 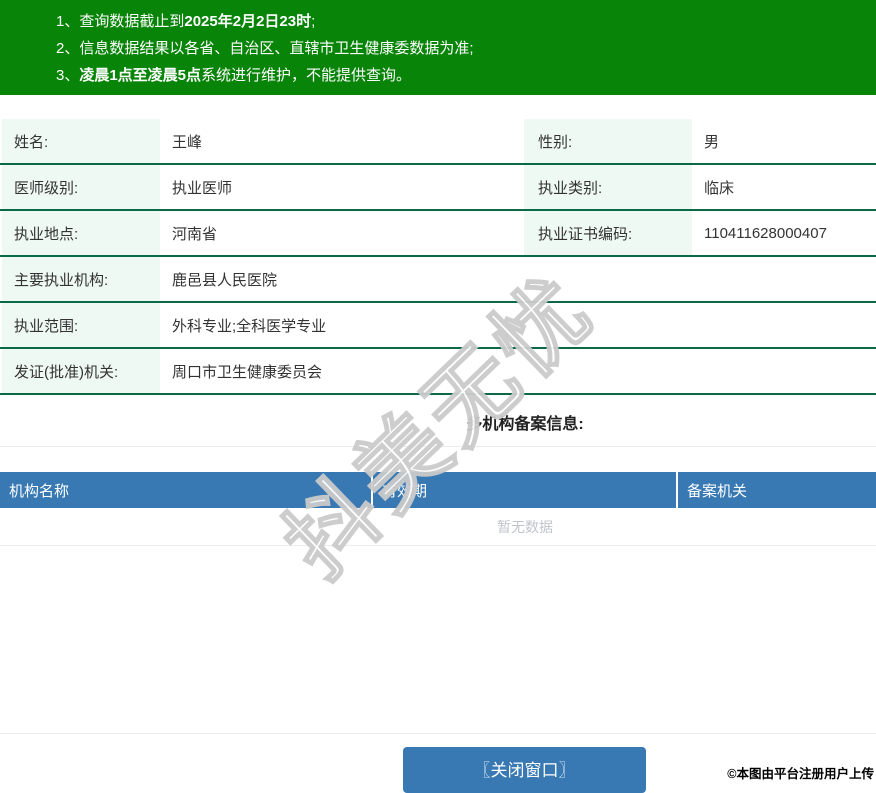 What do you see at coordinates (765, 233) in the screenshot?
I see `field-value-certificate-number: 110411628000407` at bounding box center [765, 233].